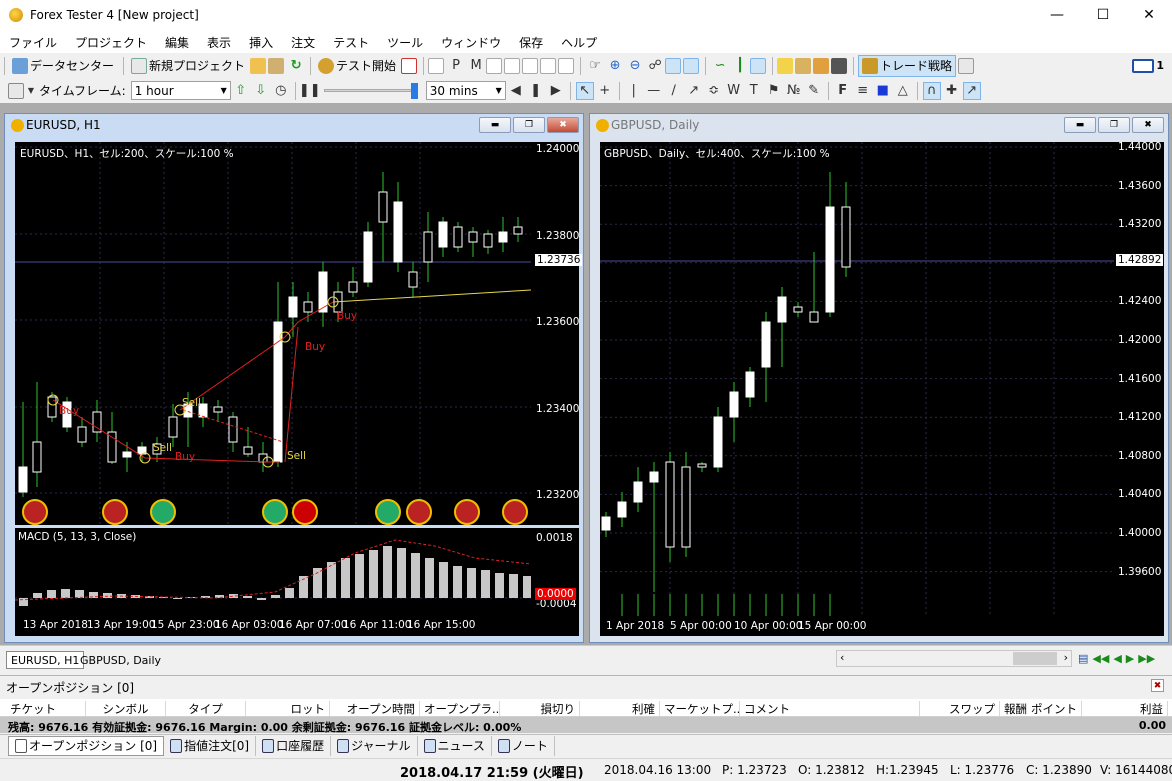  I want to click on chart-tab-eurusd: EURUSD, H1, so click(45, 660).